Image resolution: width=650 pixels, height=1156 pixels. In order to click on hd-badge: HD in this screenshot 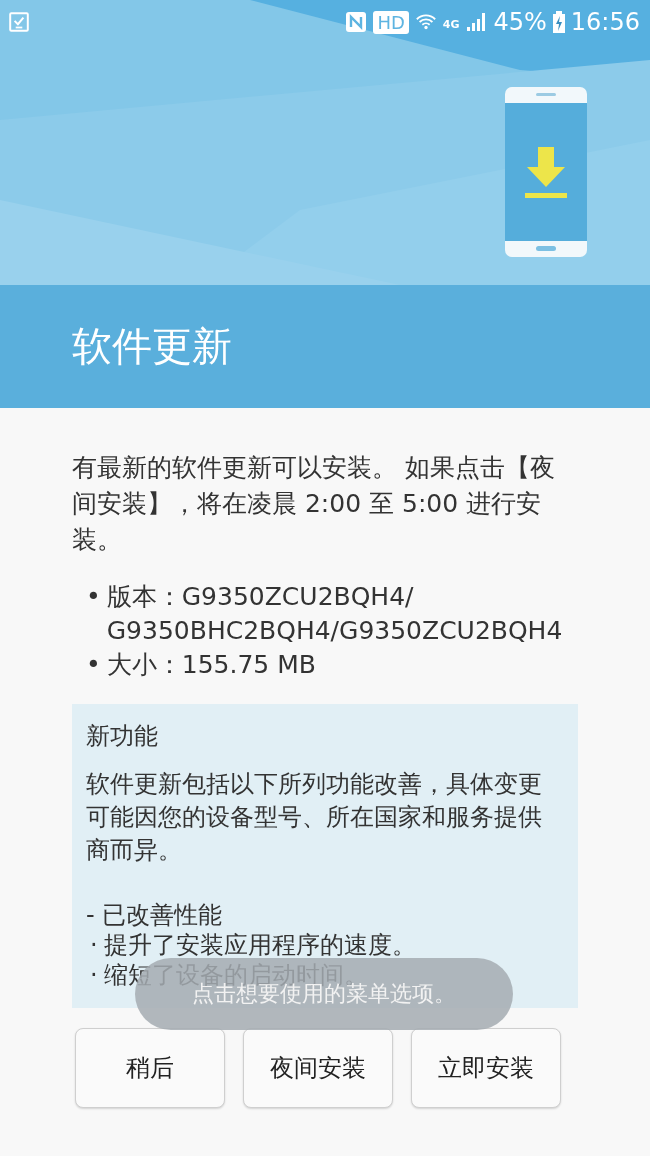, I will do `click(391, 22)`.